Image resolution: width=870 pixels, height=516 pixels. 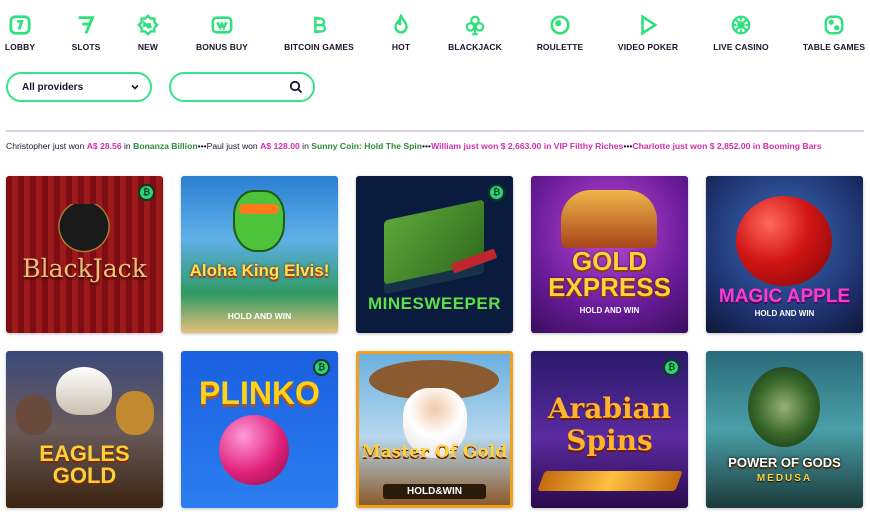 I want to click on bitcoin-icon, so click(x=319, y=25).